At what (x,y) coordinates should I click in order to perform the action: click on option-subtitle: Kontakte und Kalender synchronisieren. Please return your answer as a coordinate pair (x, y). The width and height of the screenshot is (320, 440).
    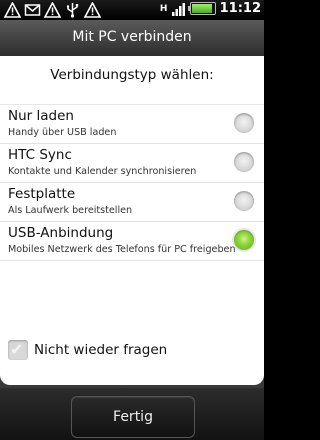
    Looking at the image, I should click on (102, 171).